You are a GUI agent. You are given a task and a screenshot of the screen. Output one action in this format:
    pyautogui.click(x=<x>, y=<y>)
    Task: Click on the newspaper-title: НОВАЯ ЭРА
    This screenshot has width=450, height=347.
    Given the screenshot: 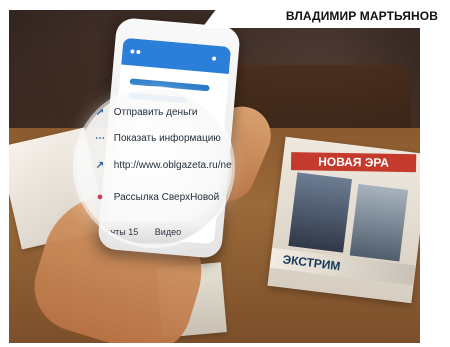 What is the action you would take?
    pyautogui.click(x=353, y=162)
    